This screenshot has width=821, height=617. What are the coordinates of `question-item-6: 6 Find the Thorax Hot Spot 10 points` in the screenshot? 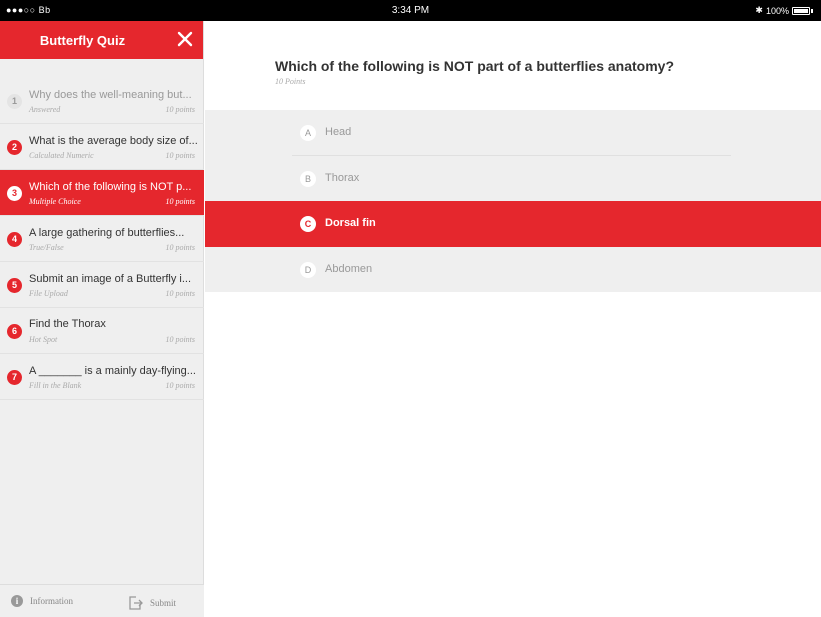 It's located at (102, 331).